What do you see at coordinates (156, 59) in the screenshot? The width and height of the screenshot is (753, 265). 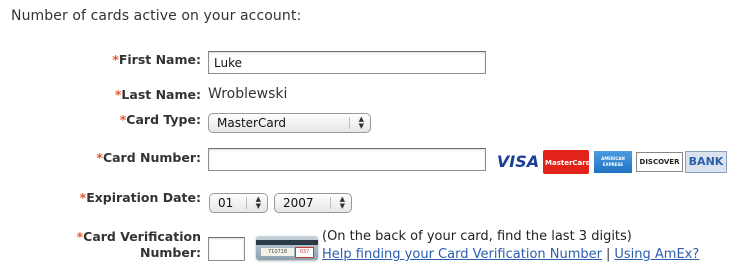 I see `first-name-label: *First Name:` at bounding box center [156, 59].